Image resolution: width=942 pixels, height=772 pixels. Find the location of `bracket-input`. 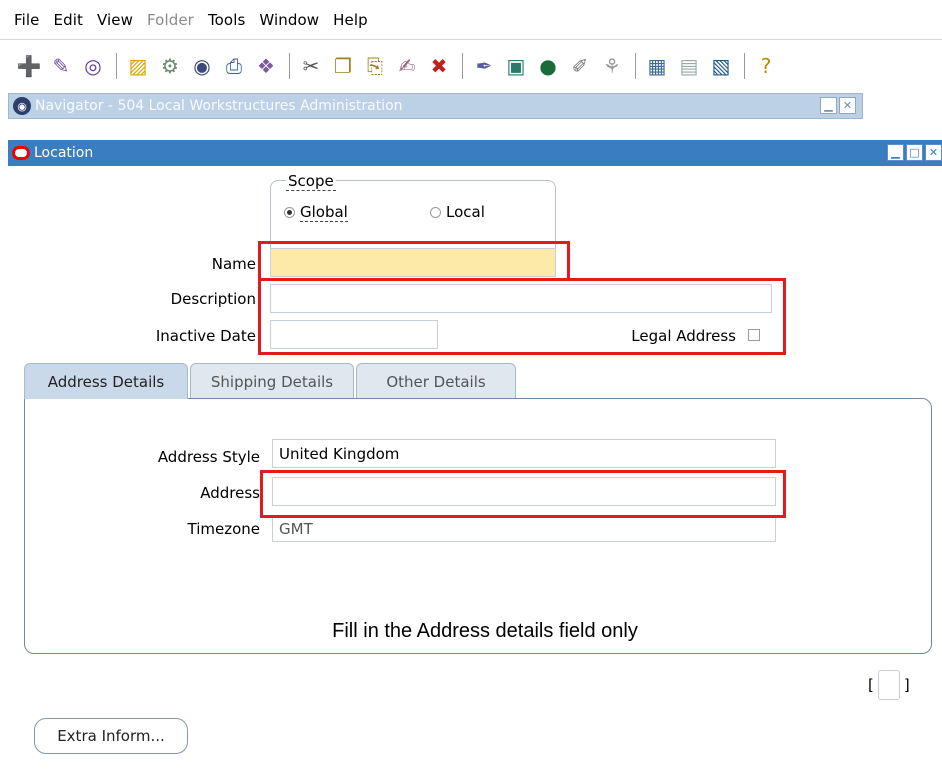

bracket-input is located at coordinates (888, 685).